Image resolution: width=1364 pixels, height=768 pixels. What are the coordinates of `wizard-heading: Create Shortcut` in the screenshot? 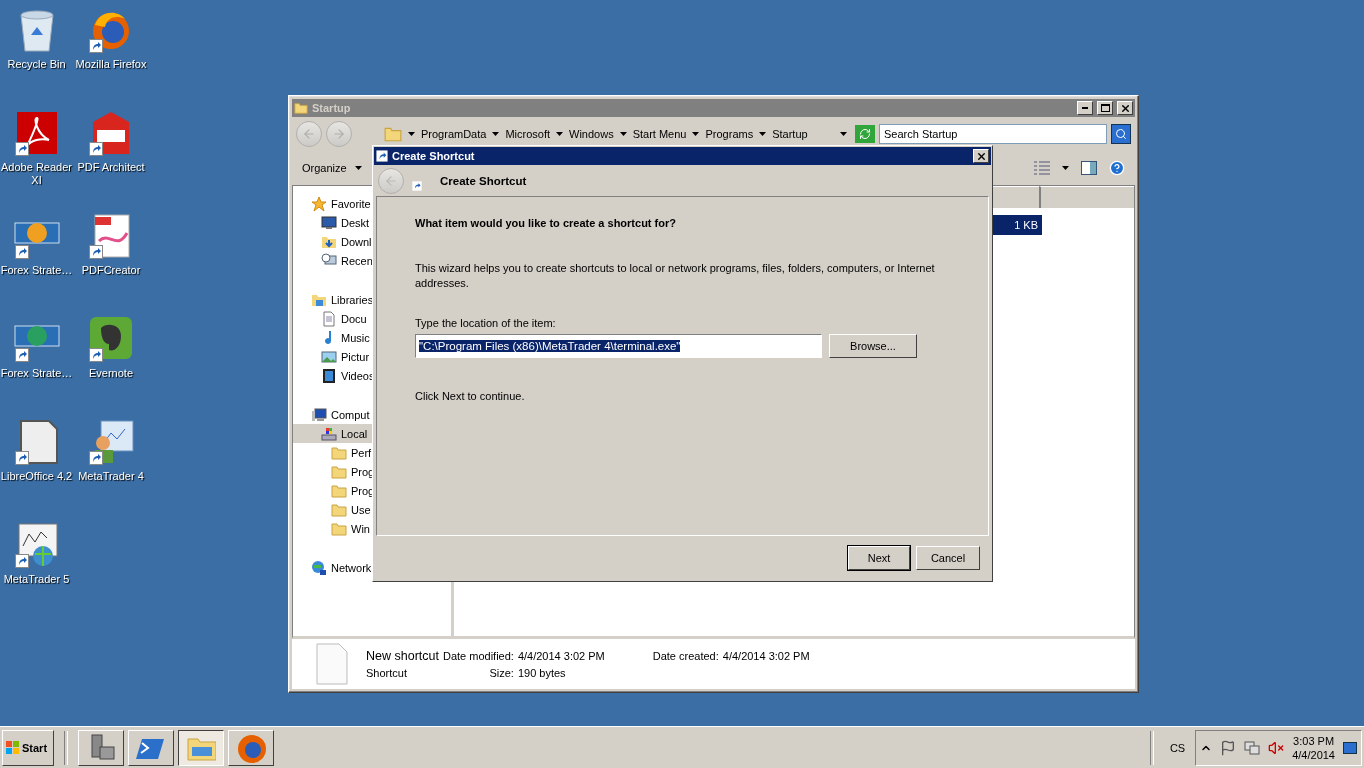 It's located at (483, 180).